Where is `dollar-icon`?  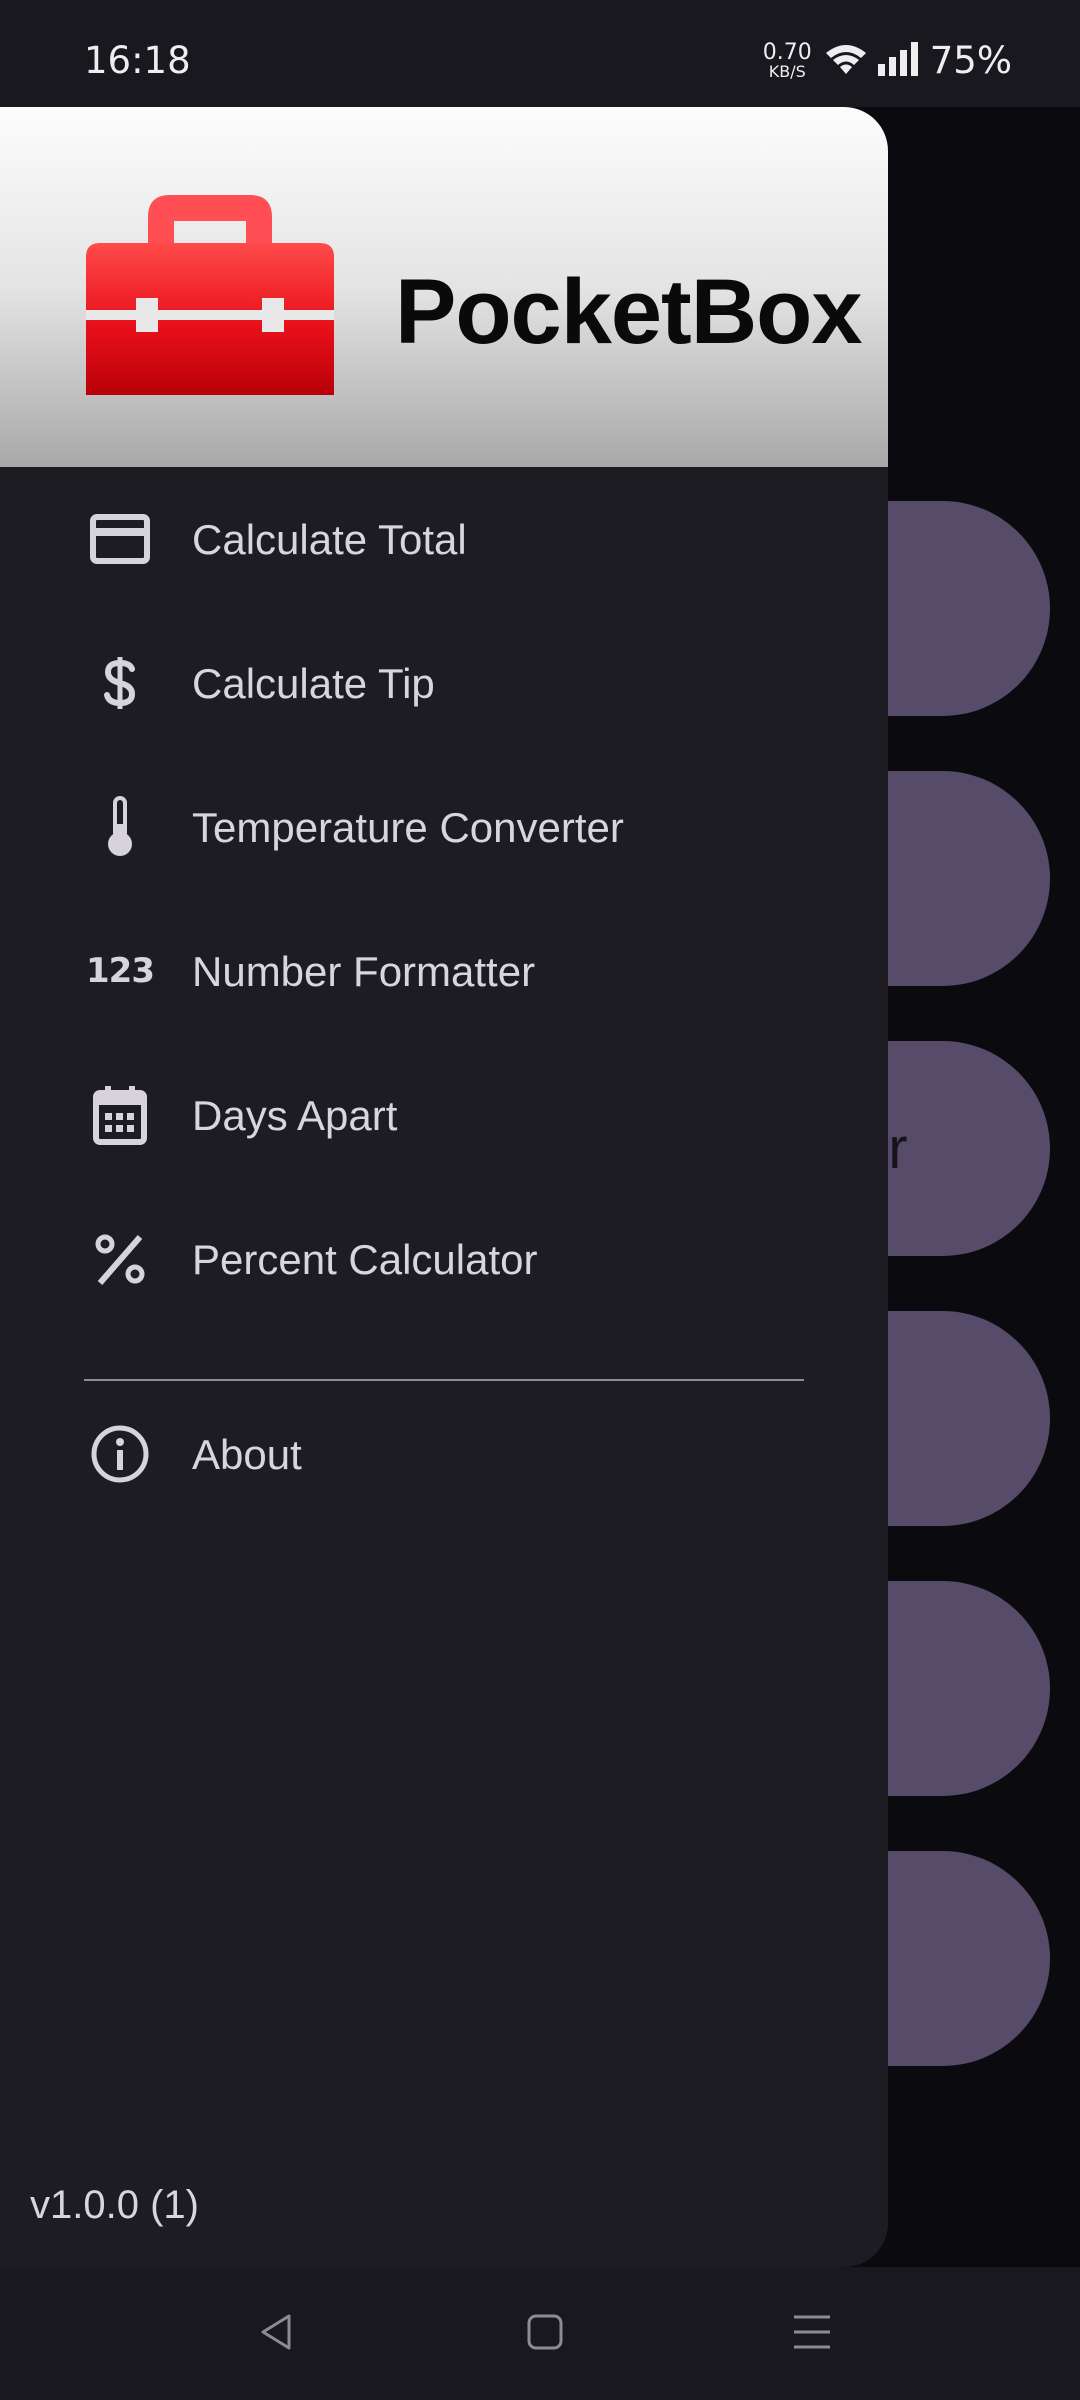 dollar-icon is located at coordinates (120, 683).